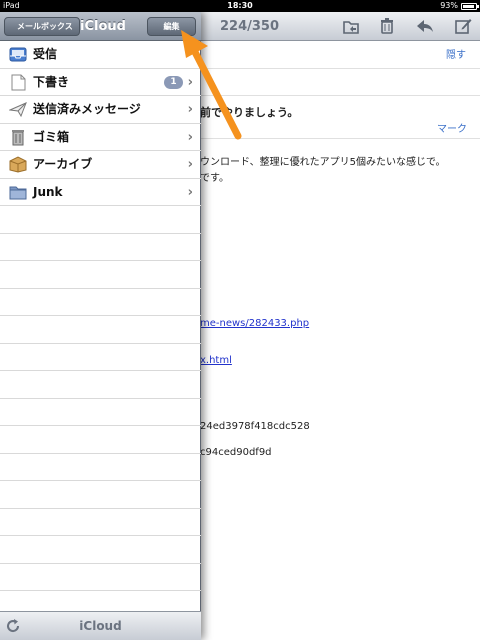 This screenshot has height=640, width=480. What do you see at coordinates (51, 136) in the screenshot?
I see `mailbox-label: ゴミ箱` at bounding box center [51, 136].